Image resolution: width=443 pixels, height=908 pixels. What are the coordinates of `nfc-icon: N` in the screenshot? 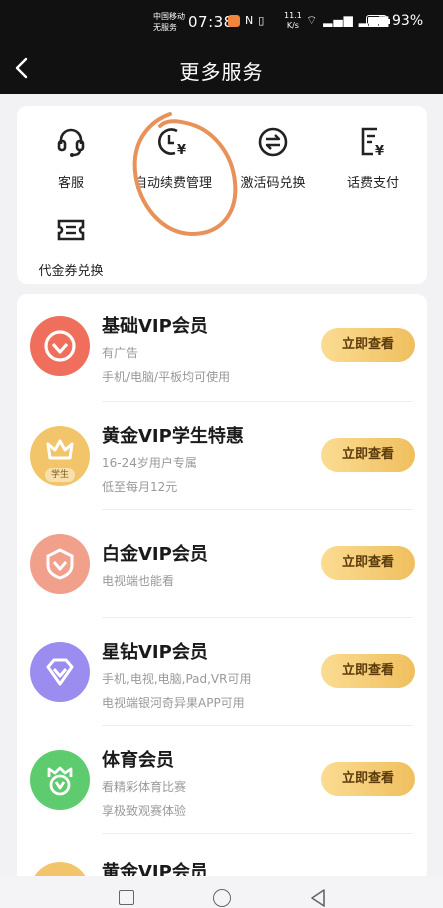 It's located at (249, 20).